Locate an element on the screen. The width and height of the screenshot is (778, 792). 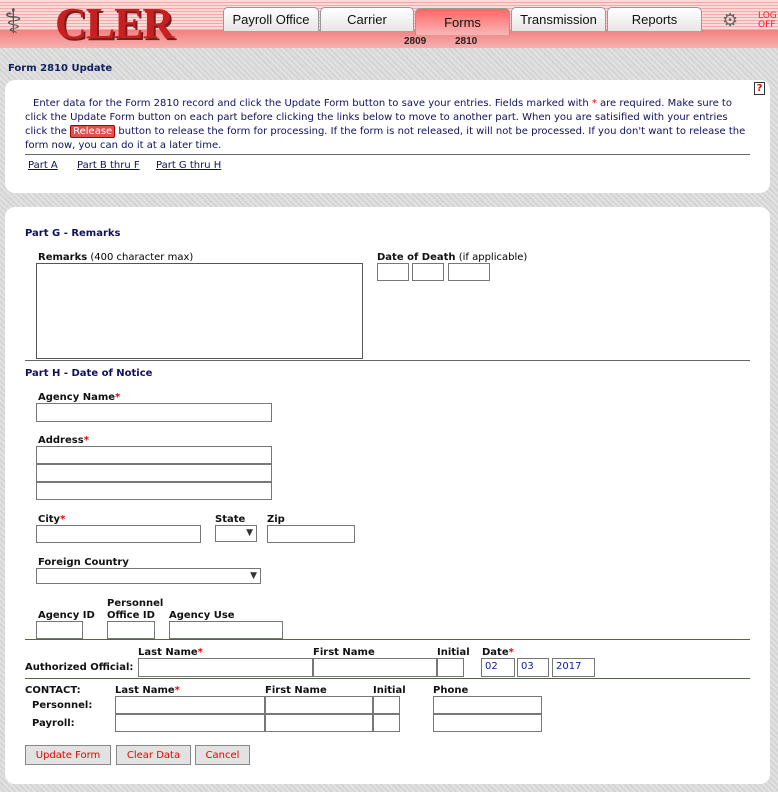
contact-initial-label: Initial is located at coordinates (389, 690).